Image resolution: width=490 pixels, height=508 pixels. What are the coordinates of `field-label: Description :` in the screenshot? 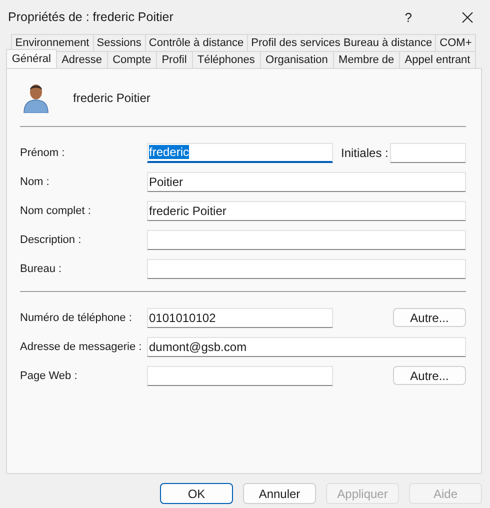 It's located at (51, 240).